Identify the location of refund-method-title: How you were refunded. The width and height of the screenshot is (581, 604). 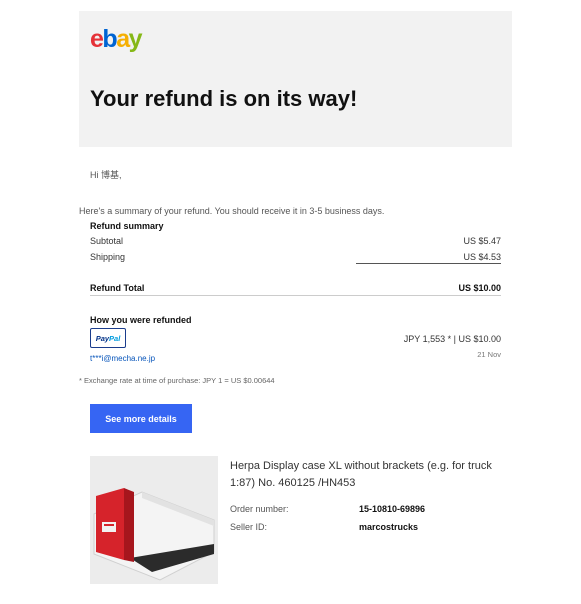
(141, 320).